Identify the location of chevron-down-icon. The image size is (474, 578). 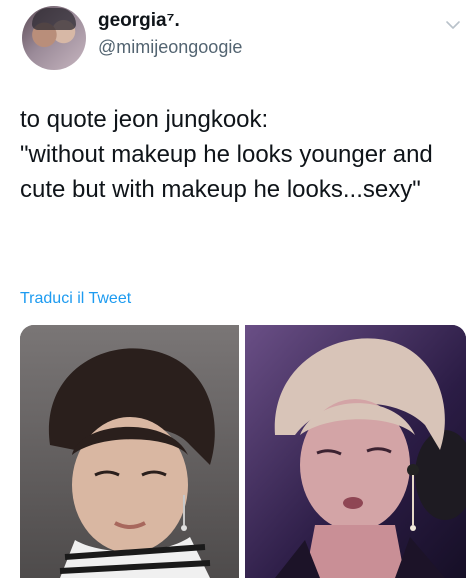
(453, 25).